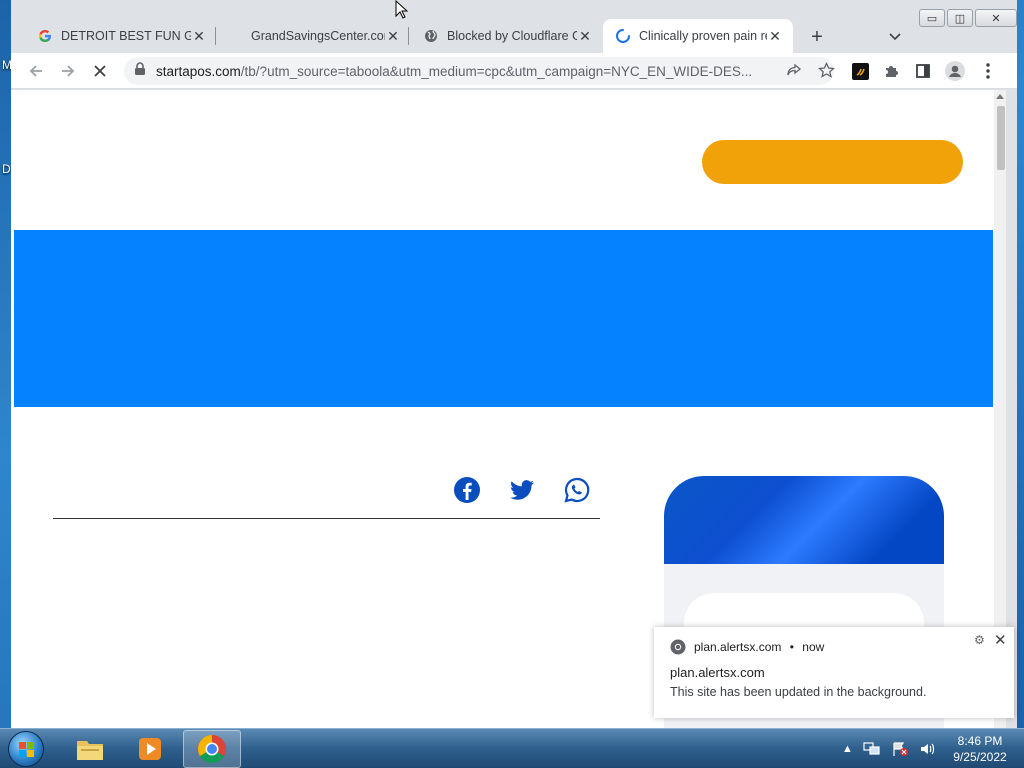 Image resolution: width=1024 pixels, height=768 pixels. I want to click on scrollbar-thumb, so click(1001, 138).